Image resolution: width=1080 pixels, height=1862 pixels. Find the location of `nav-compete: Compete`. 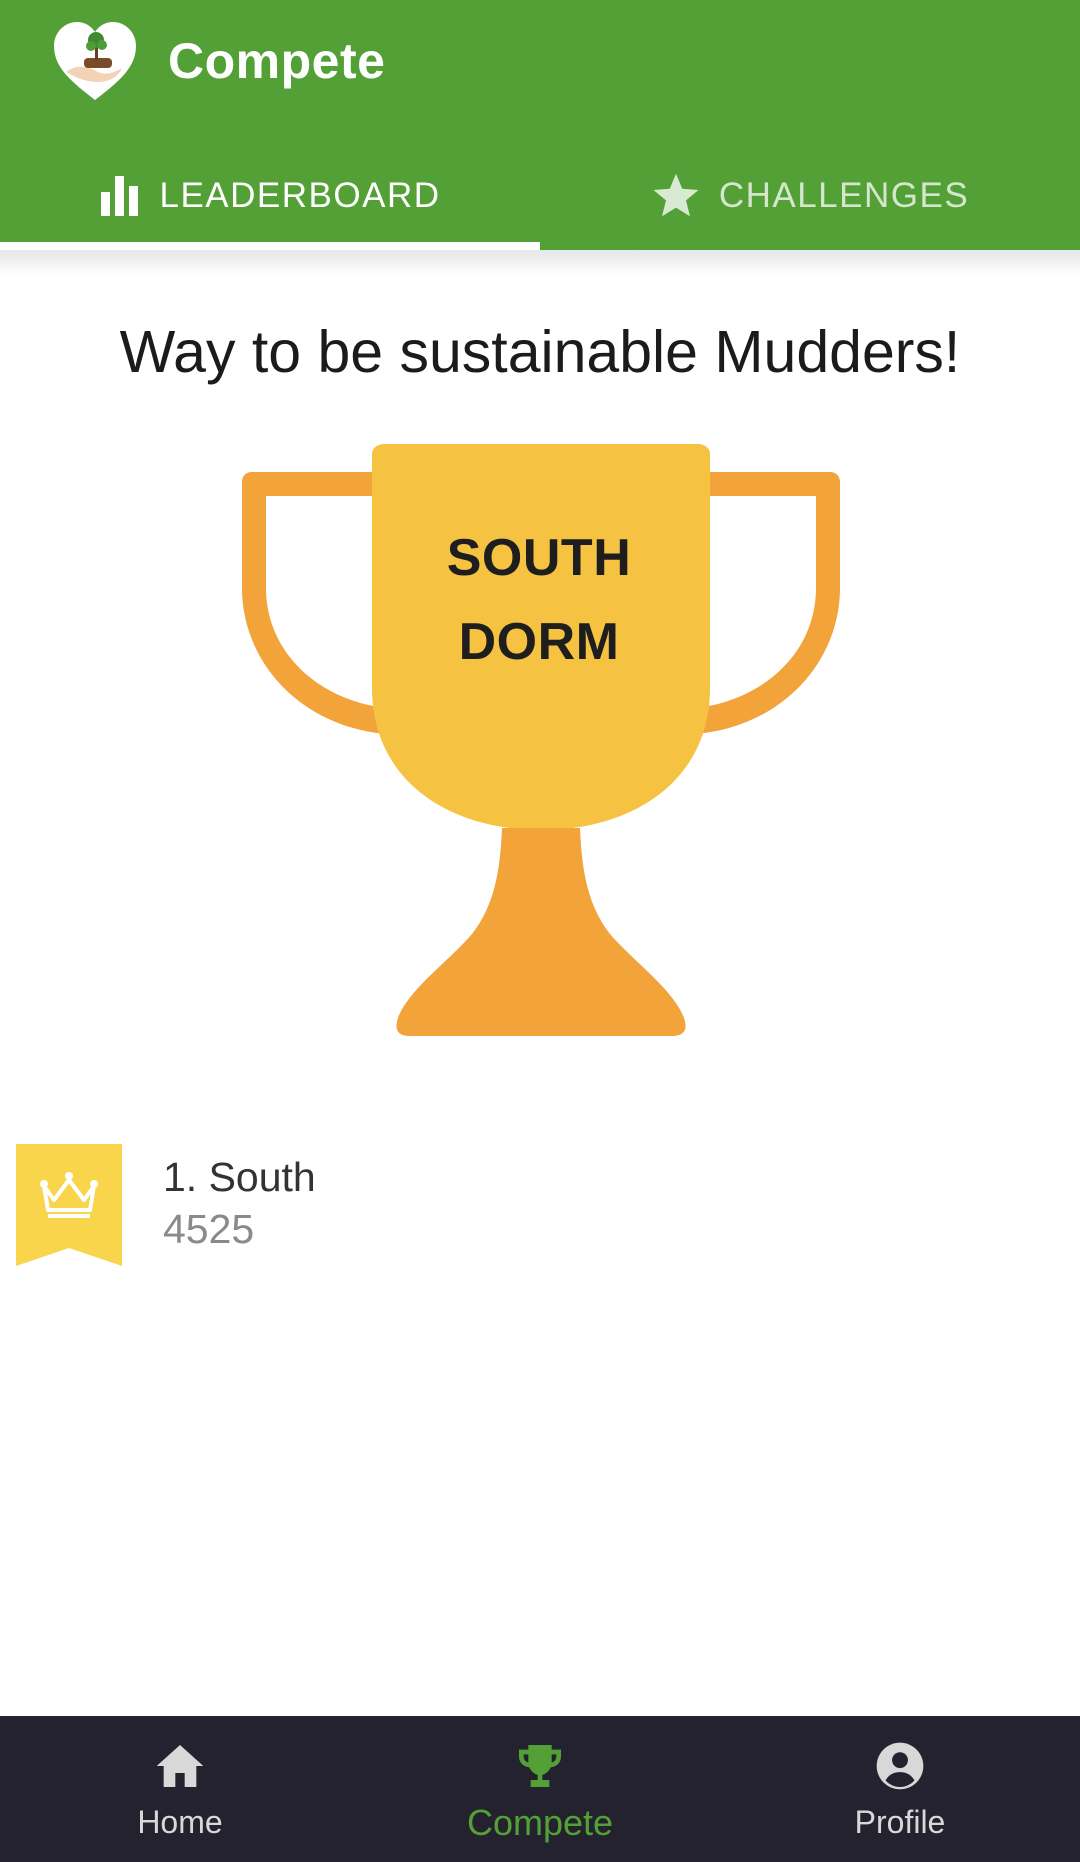

nav-compete: Compete is located at coordinates (540, 1789).